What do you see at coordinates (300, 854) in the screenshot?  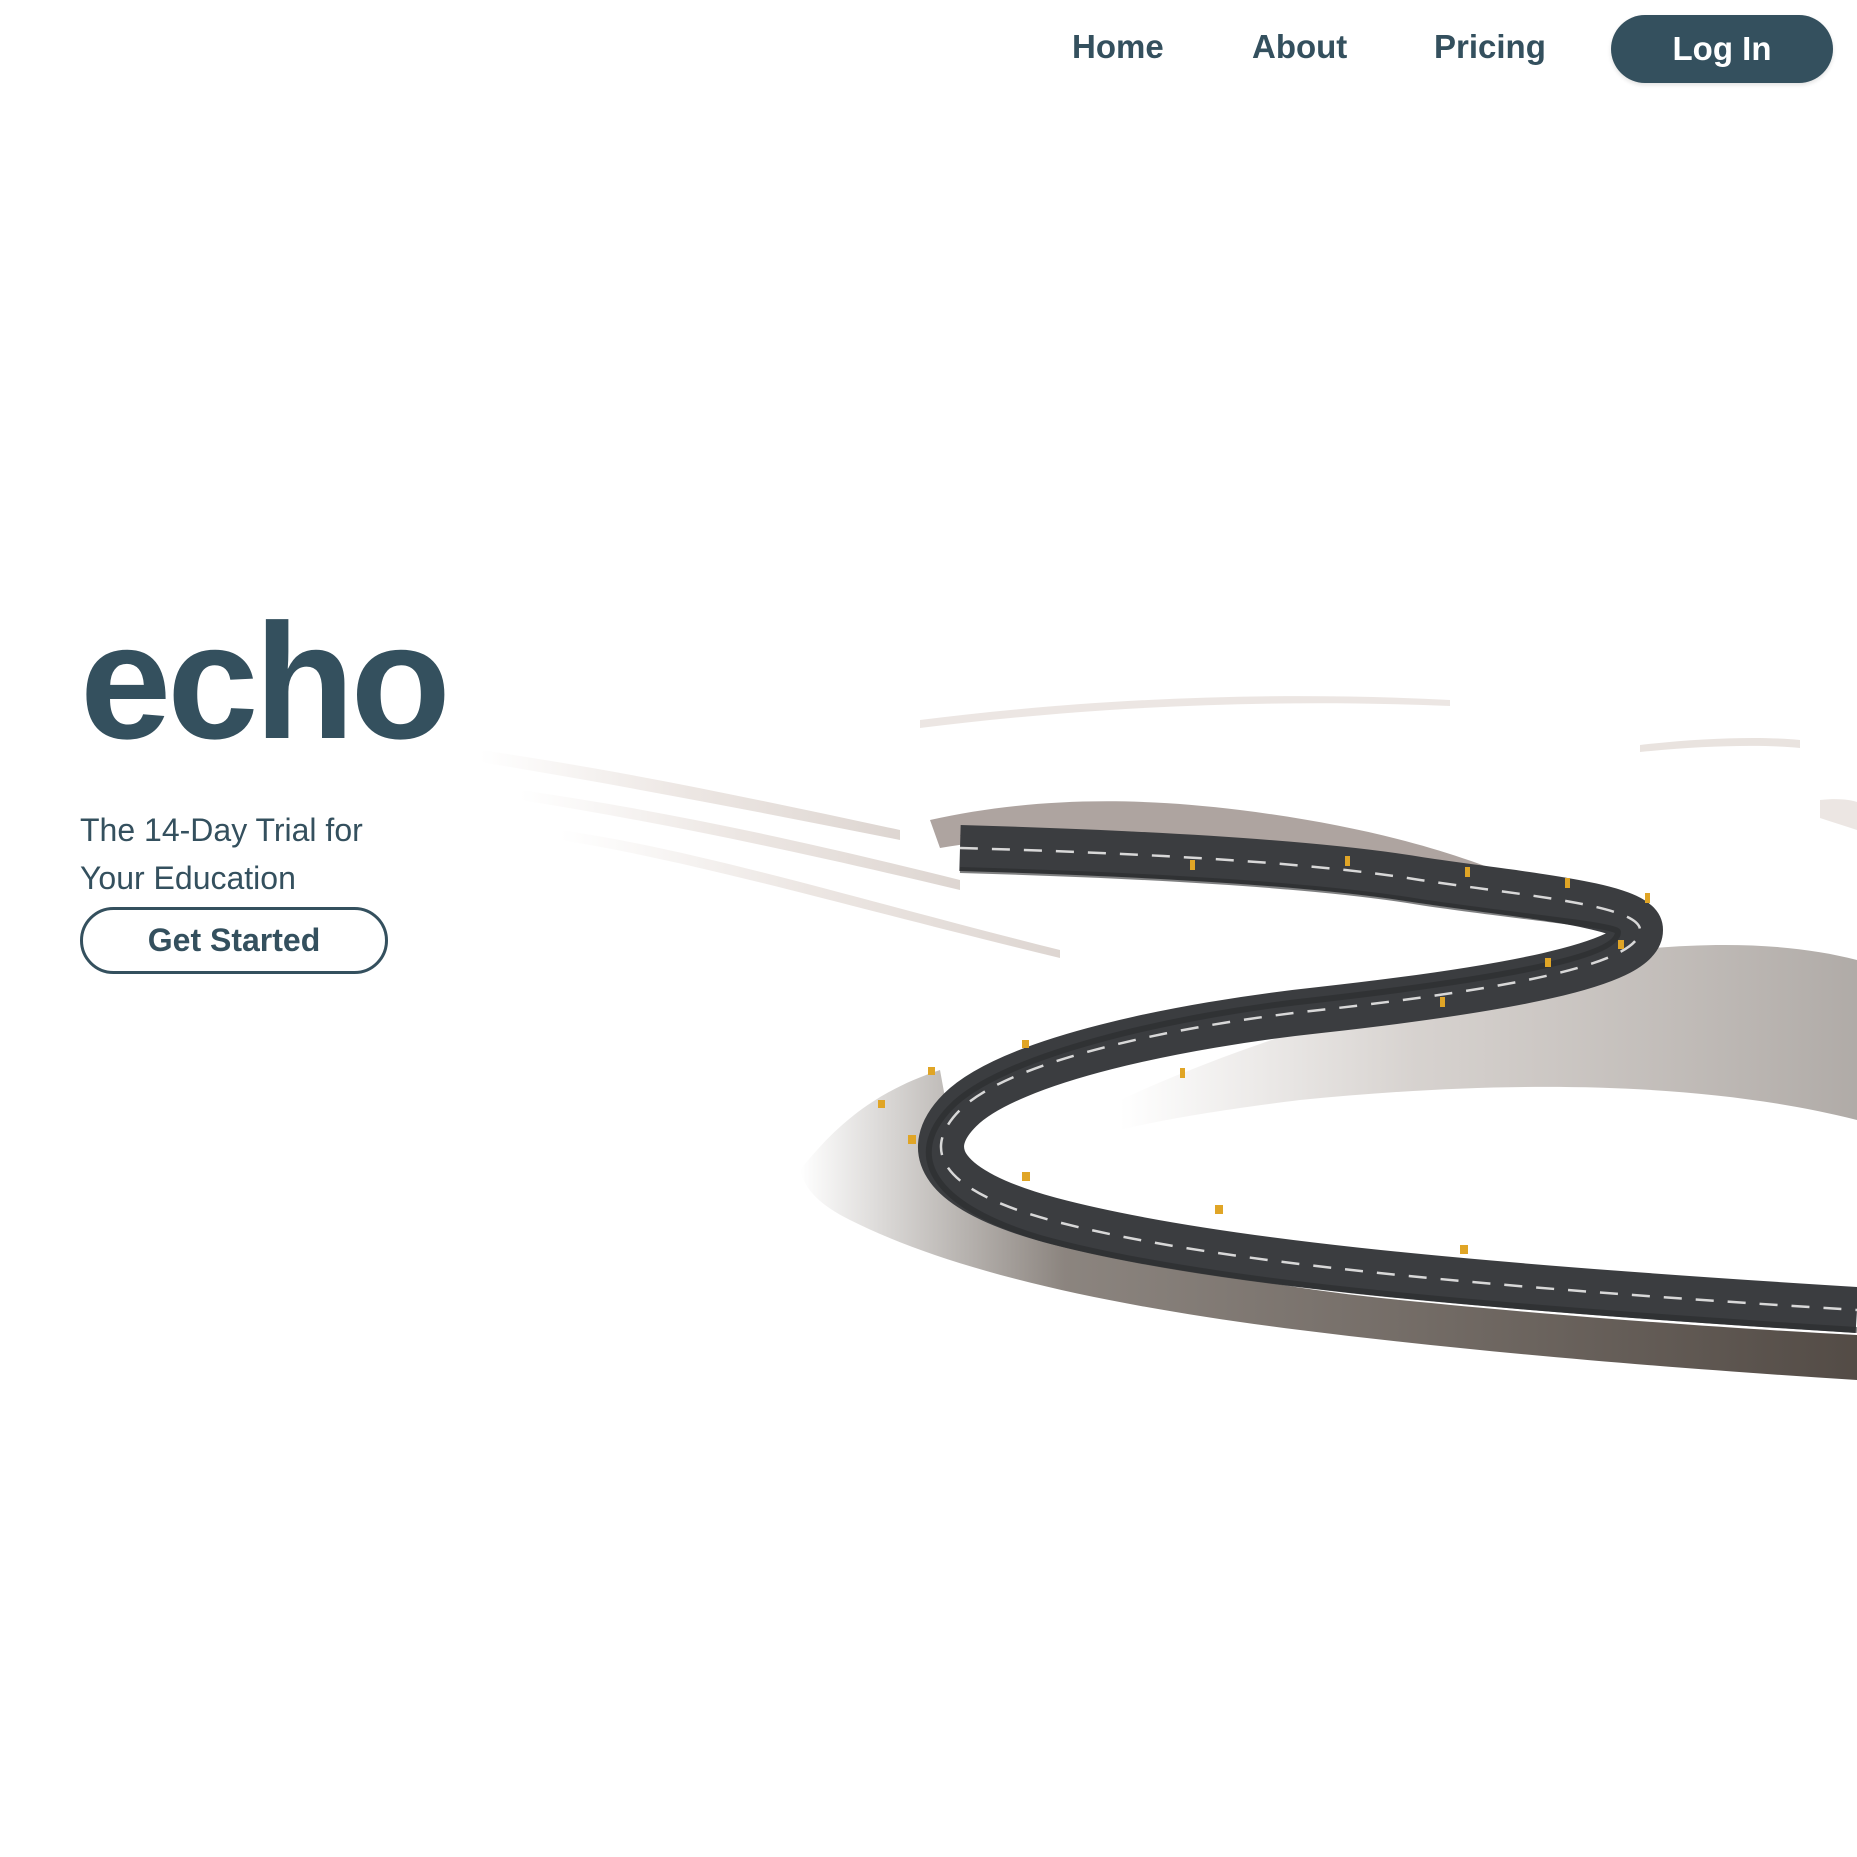 I see `hero-tagline: The 14-Day Trial for Your Education` at bounding box center [300, 854].